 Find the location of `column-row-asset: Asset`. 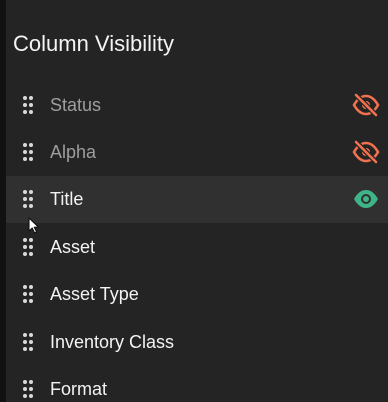

column-row-asset: Asset is located at coordinates (197, 246).